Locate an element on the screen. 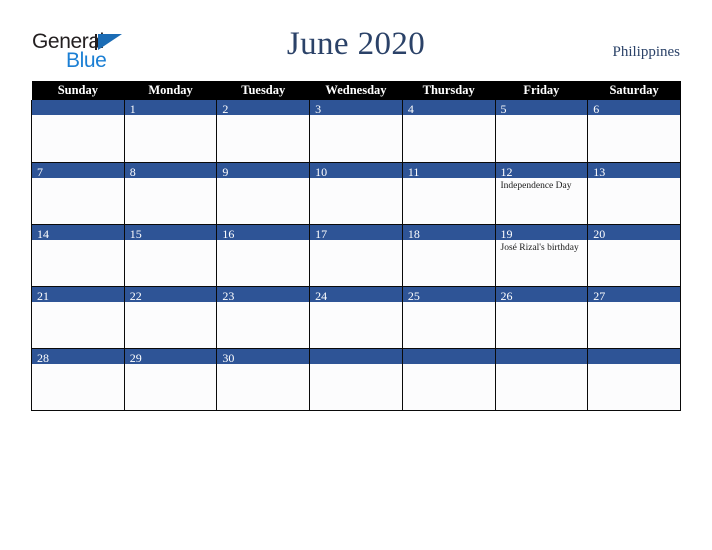  calendar-day-cell: 22 is located at coordinates (170, 317).